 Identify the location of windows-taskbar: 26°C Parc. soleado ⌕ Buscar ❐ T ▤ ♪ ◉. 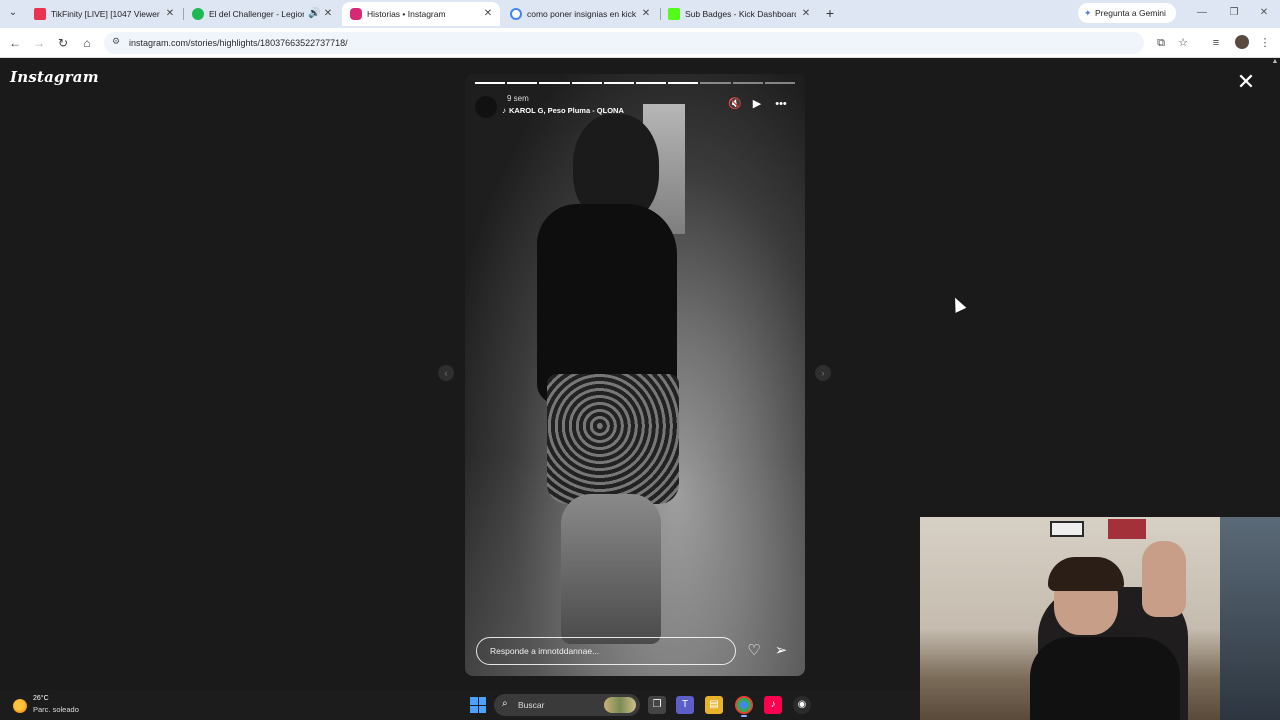
(460, 705).